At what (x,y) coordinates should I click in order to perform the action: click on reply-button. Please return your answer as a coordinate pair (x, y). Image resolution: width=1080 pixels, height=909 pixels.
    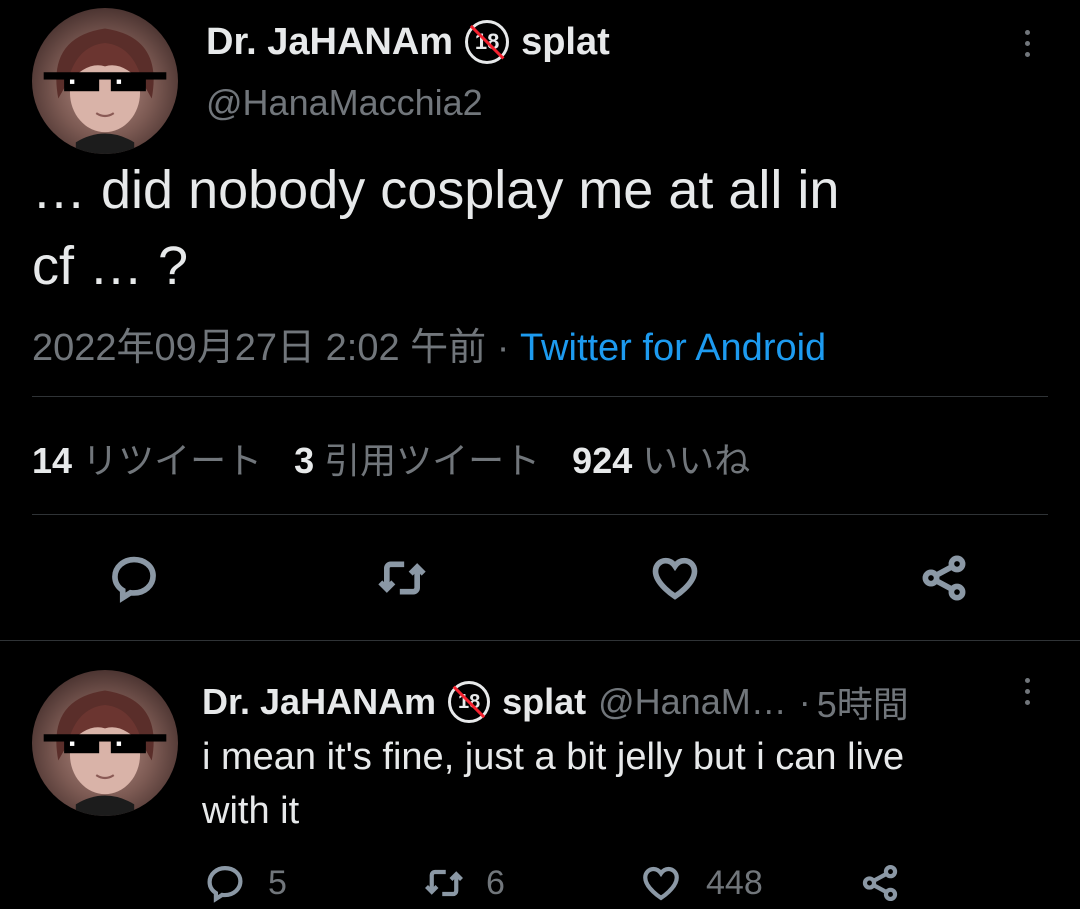
    Looking at the image, I should click on (134, 578).